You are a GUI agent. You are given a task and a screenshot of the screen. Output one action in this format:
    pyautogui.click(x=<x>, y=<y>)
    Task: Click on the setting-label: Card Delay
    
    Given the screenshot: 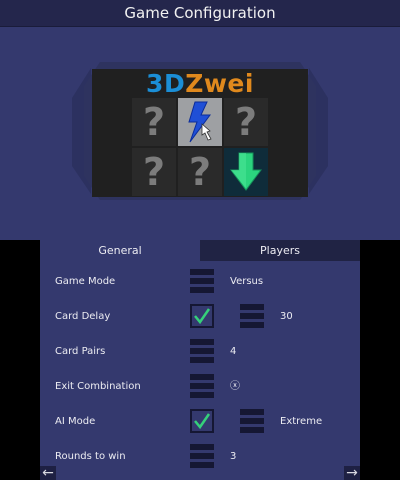 What is the action you would take?
    pyautogui.click(x=83, y=316)
    